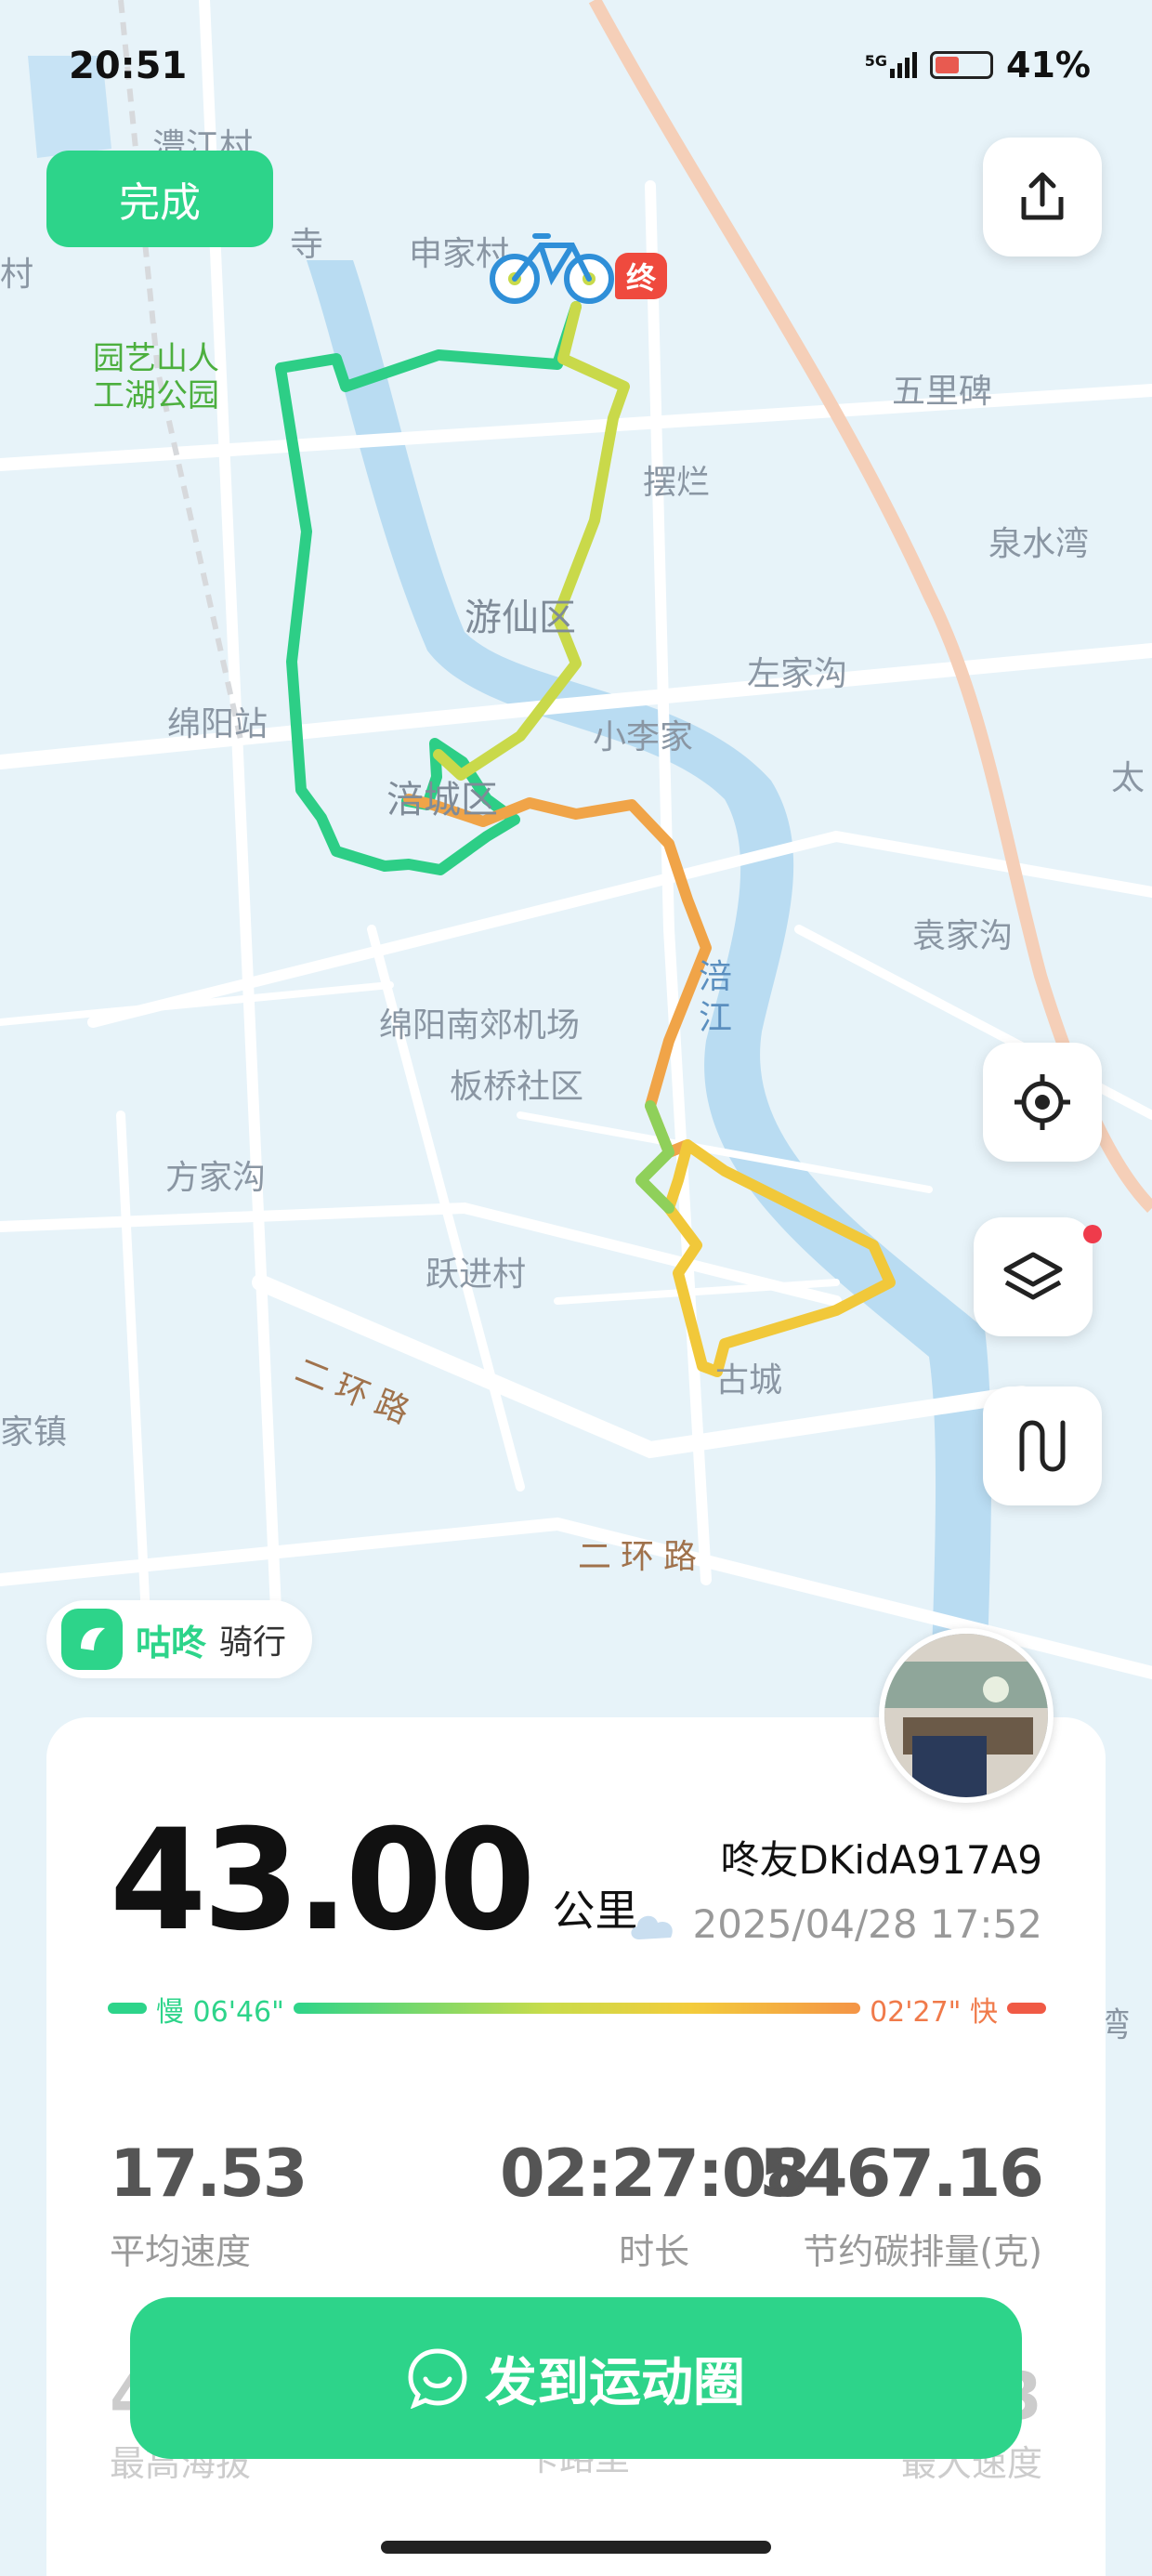 This screenshot has width=1152, height=2576. I want to click on pace-fast-label: 02'27" 快, so click(934, 2012).